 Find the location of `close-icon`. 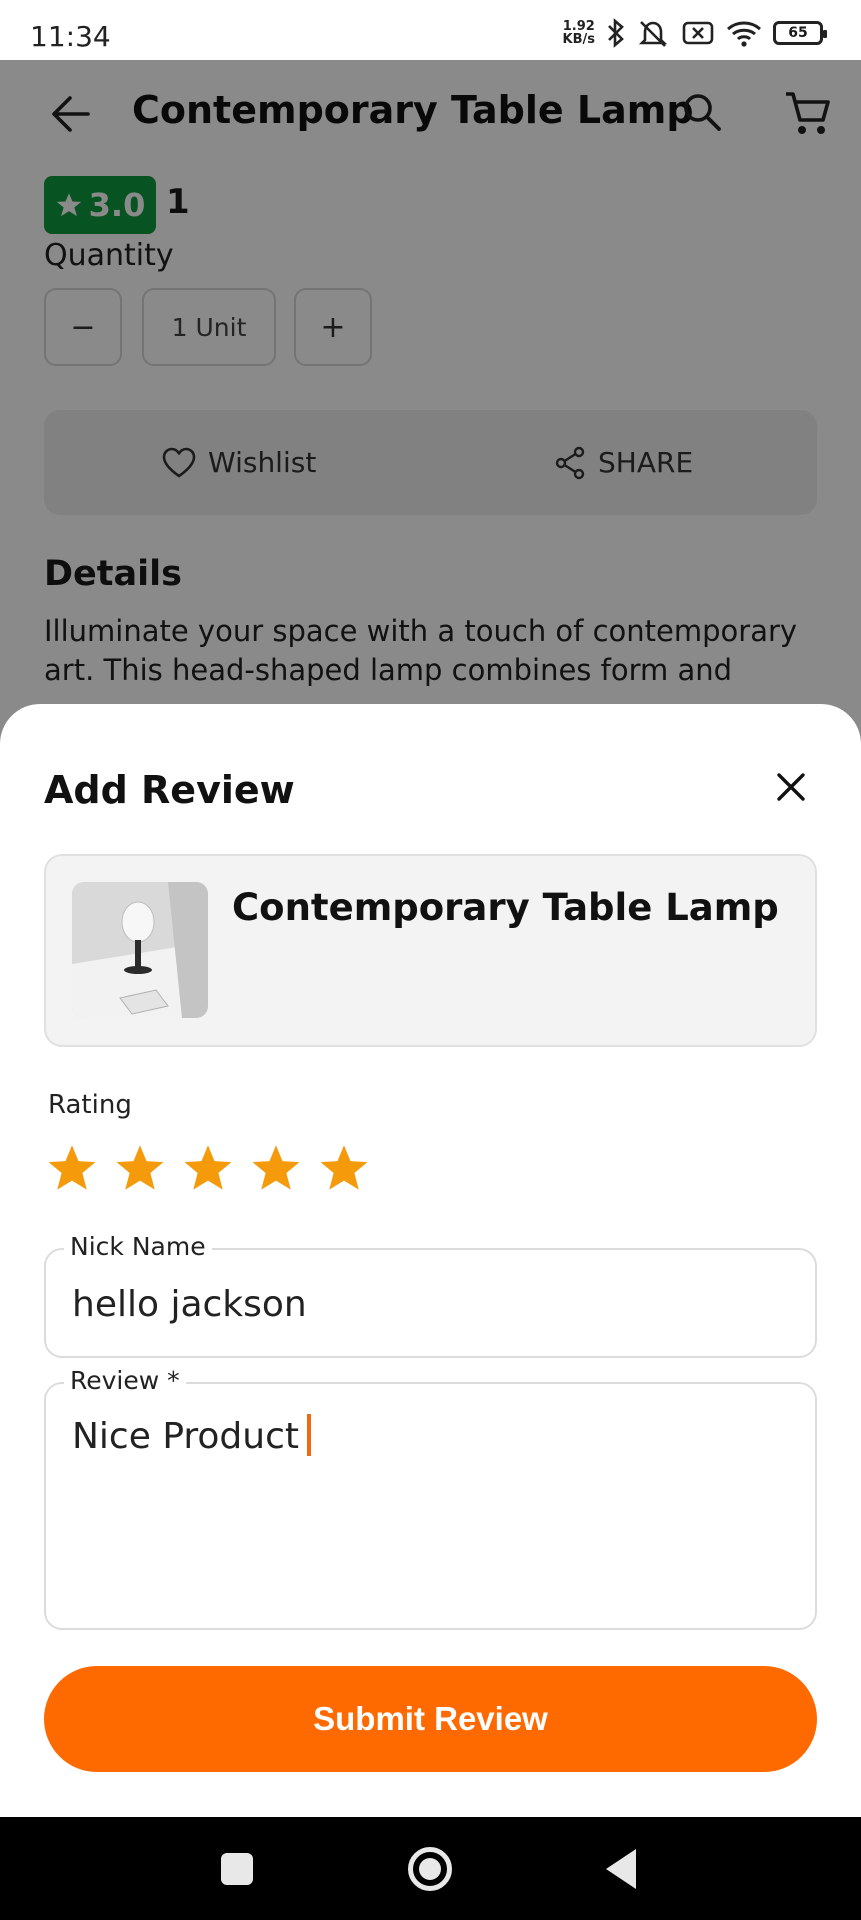

close-icon is located at coordinates (791, 787).